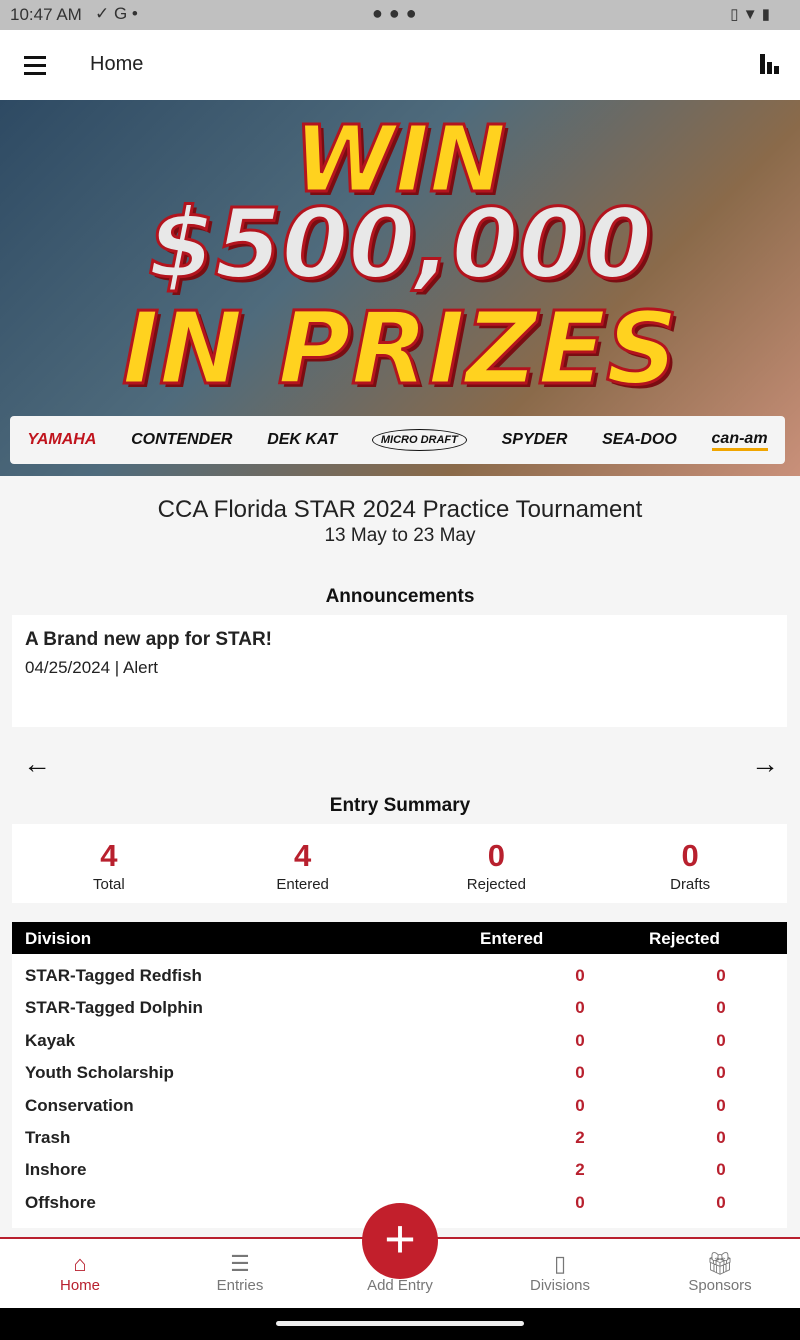  I want to click on app-bar: Home, so click(400, 65).